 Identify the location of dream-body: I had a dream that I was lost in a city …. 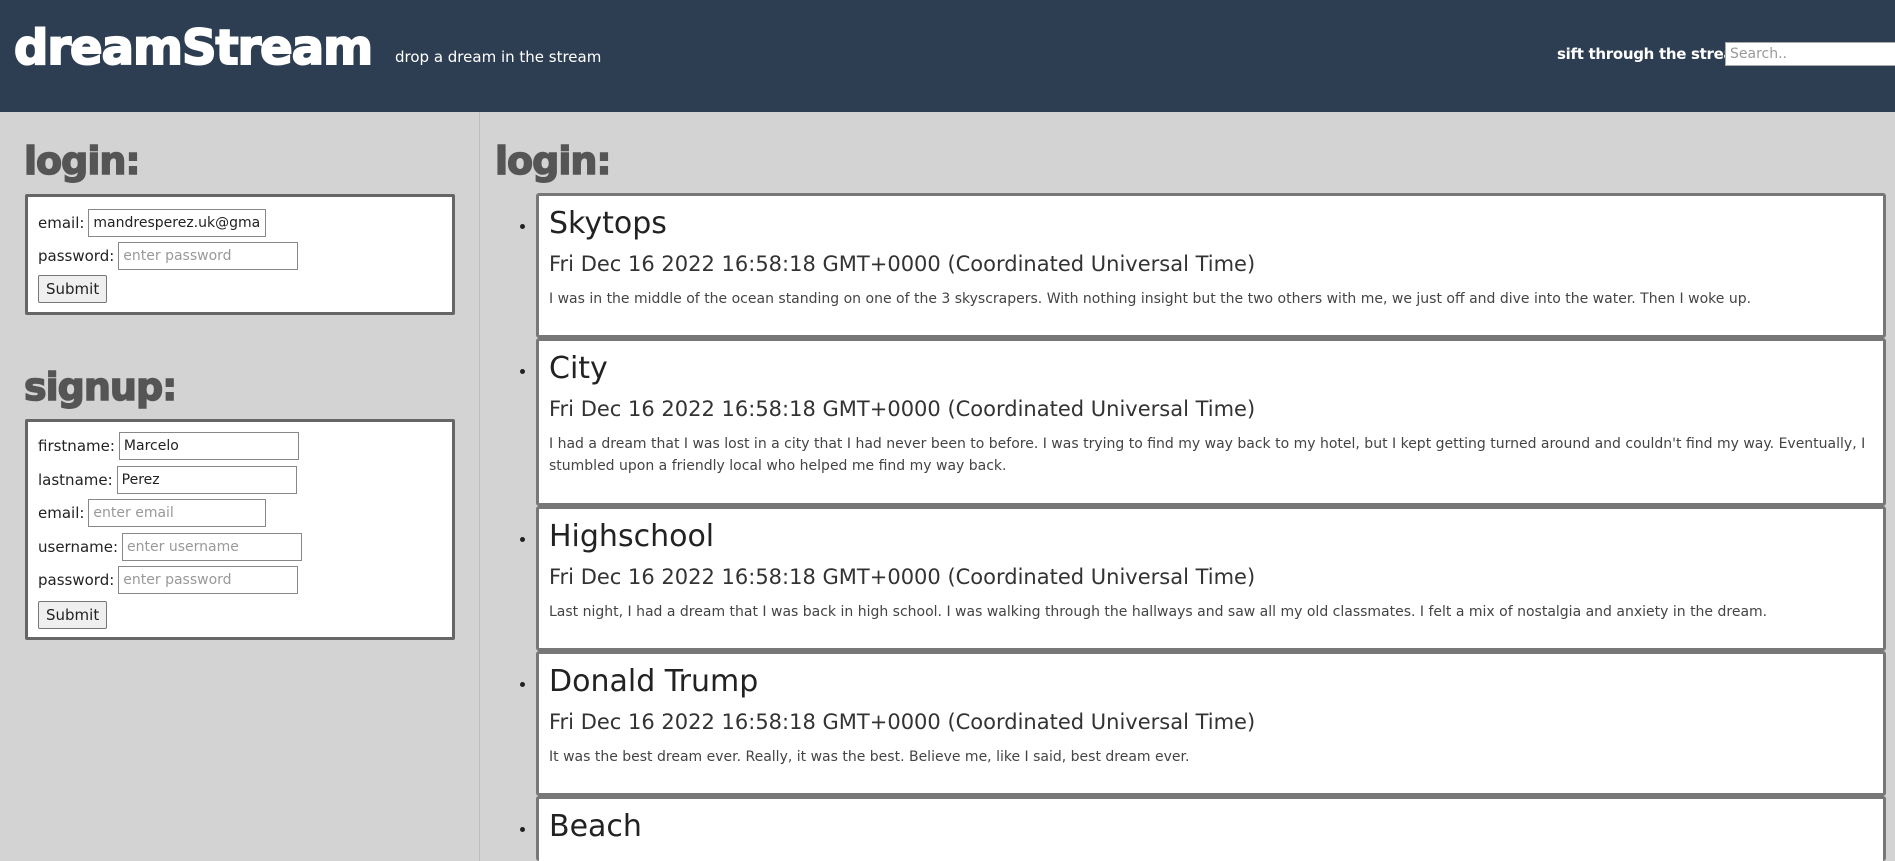
(1207, 455).